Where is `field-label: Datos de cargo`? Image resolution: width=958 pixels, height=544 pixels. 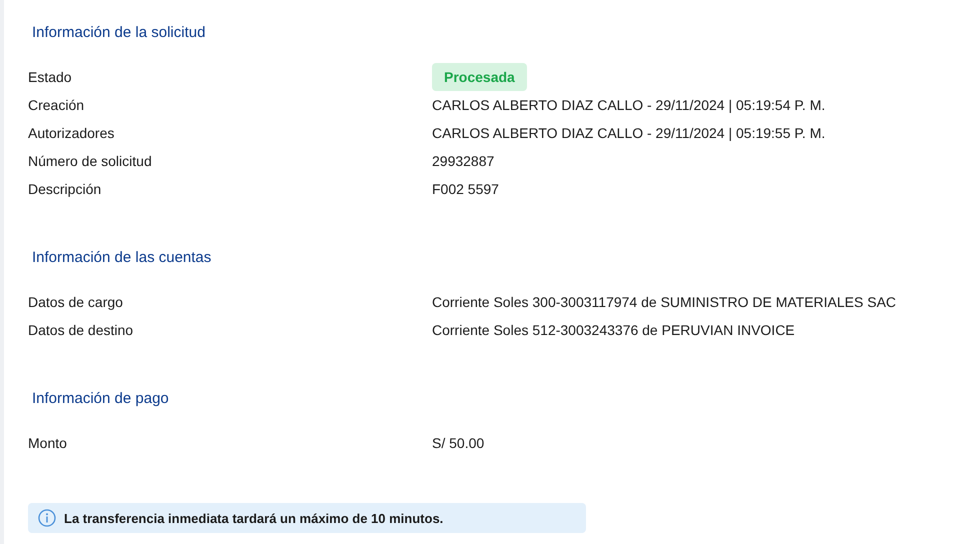 field-label: Datos de cargo is located at coordinates (75, 302).